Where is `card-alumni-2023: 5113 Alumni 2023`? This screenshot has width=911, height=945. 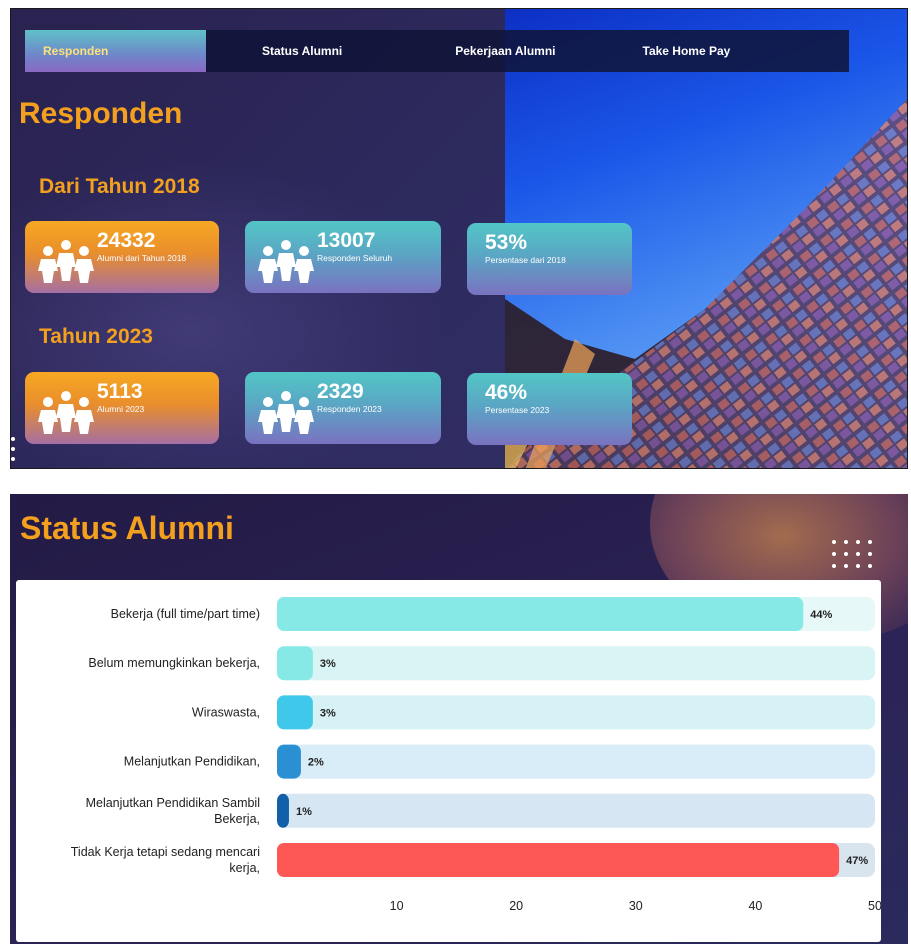 card-alumni-2023: 5113 Alumni 2023 is located at coordinates (122, 408).